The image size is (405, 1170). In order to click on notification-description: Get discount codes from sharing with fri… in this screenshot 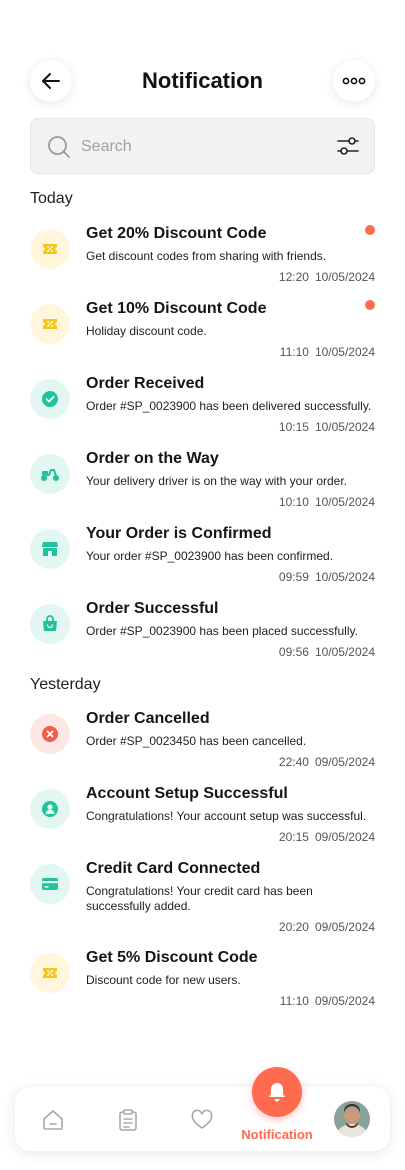, I will do `click(206, 256)`.